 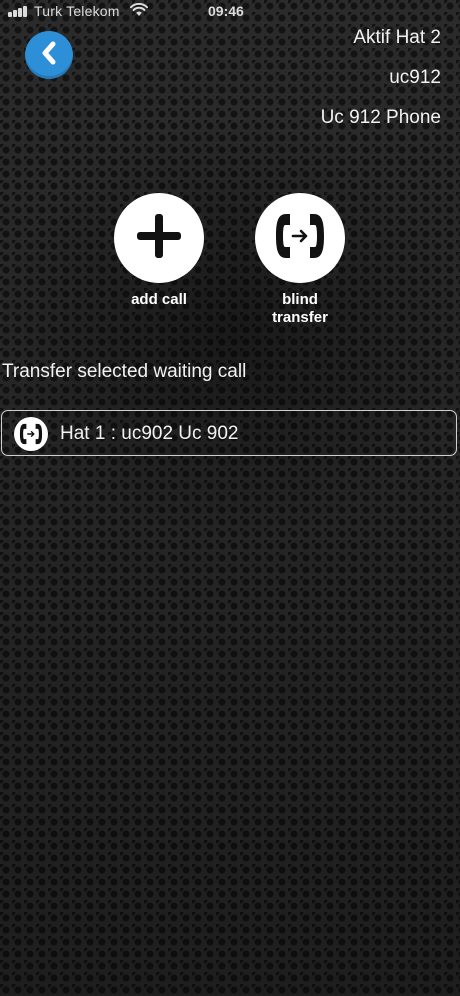 I want to click on chevron-left-icon, so click(x=49, y=55).